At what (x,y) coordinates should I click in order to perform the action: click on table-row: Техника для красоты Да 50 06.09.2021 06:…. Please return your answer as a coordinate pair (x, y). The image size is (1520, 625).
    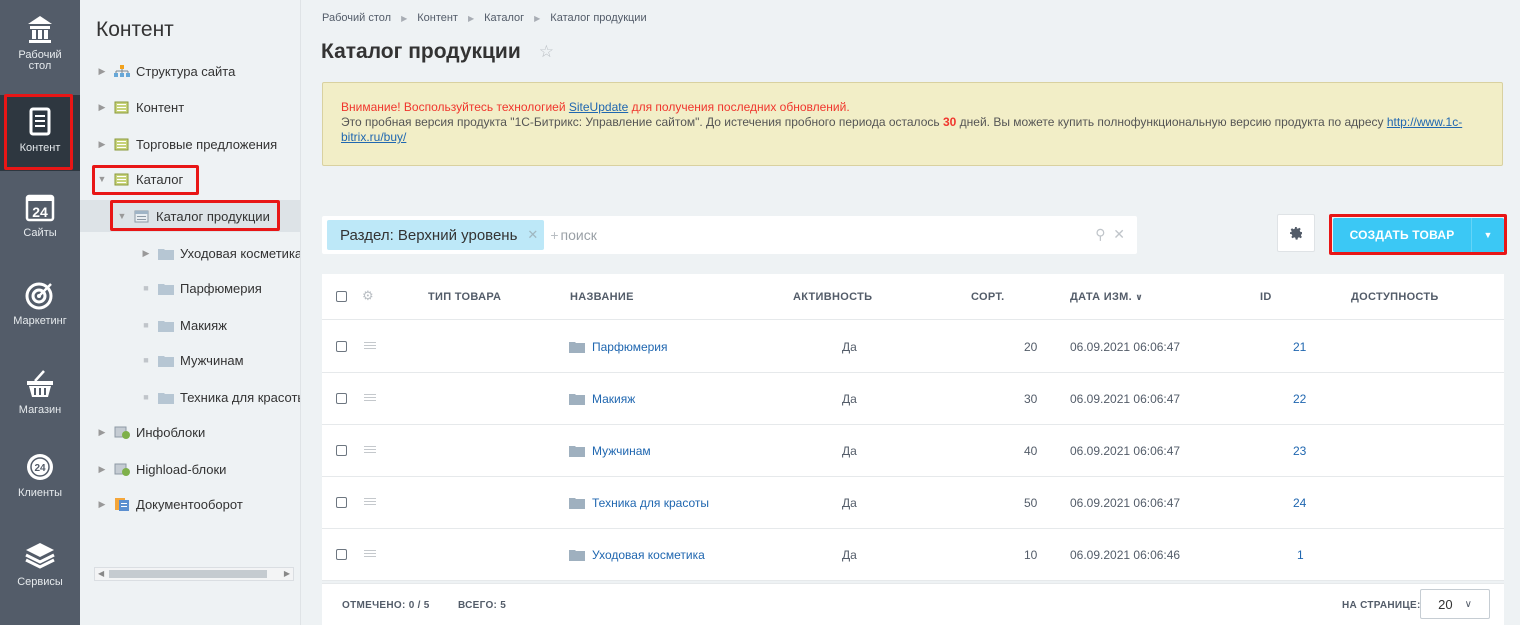
    Looking at the image, I should click on (913, 503).